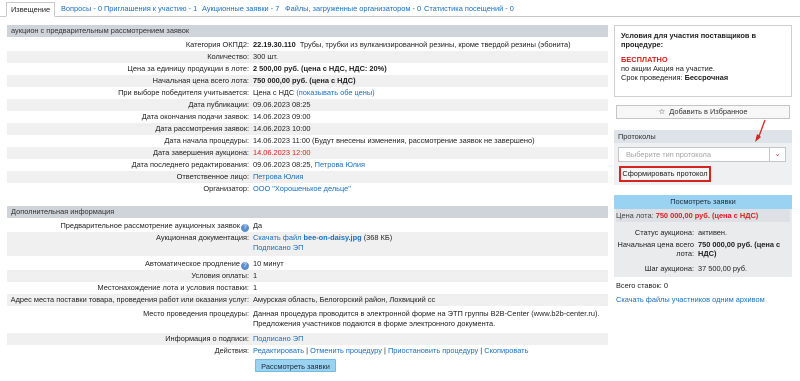 This screenshot has height=381, width=800. What do you see at coordinates (278, 177) in the screenshot?
I see `responsible-link: Петрова Юлия` at bounding box center [278, 177].